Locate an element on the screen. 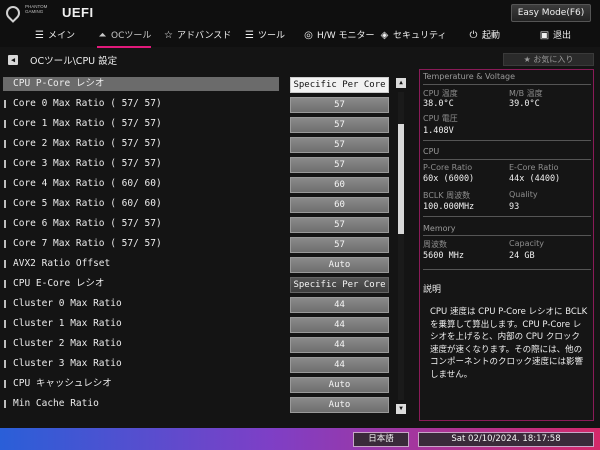 This screenshot has height=450, width=600. setting-row: Cluster 0 Max Ratio 44 is located at coordinates (200, 304).